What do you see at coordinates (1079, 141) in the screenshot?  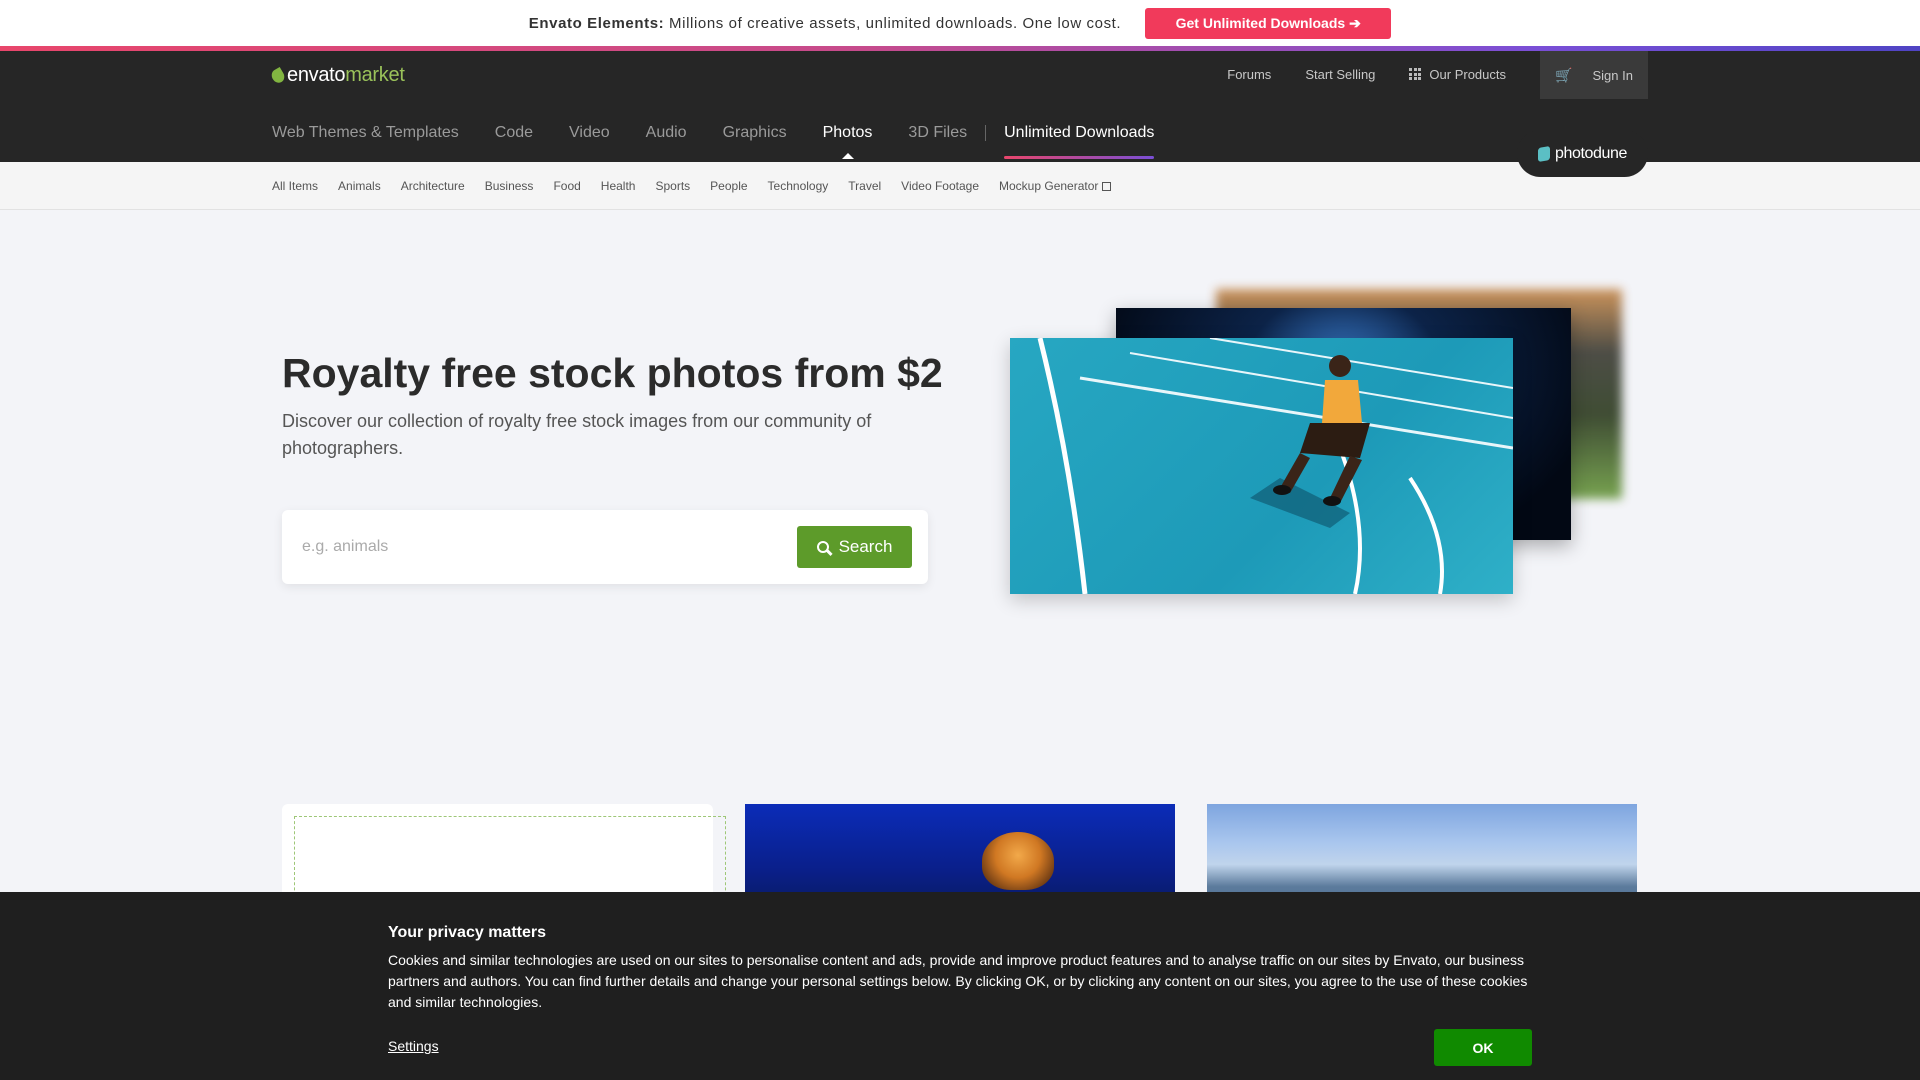 I see `unlimited-downloads-link: Unlimited Downloads` at bounding box center [1079, 141].